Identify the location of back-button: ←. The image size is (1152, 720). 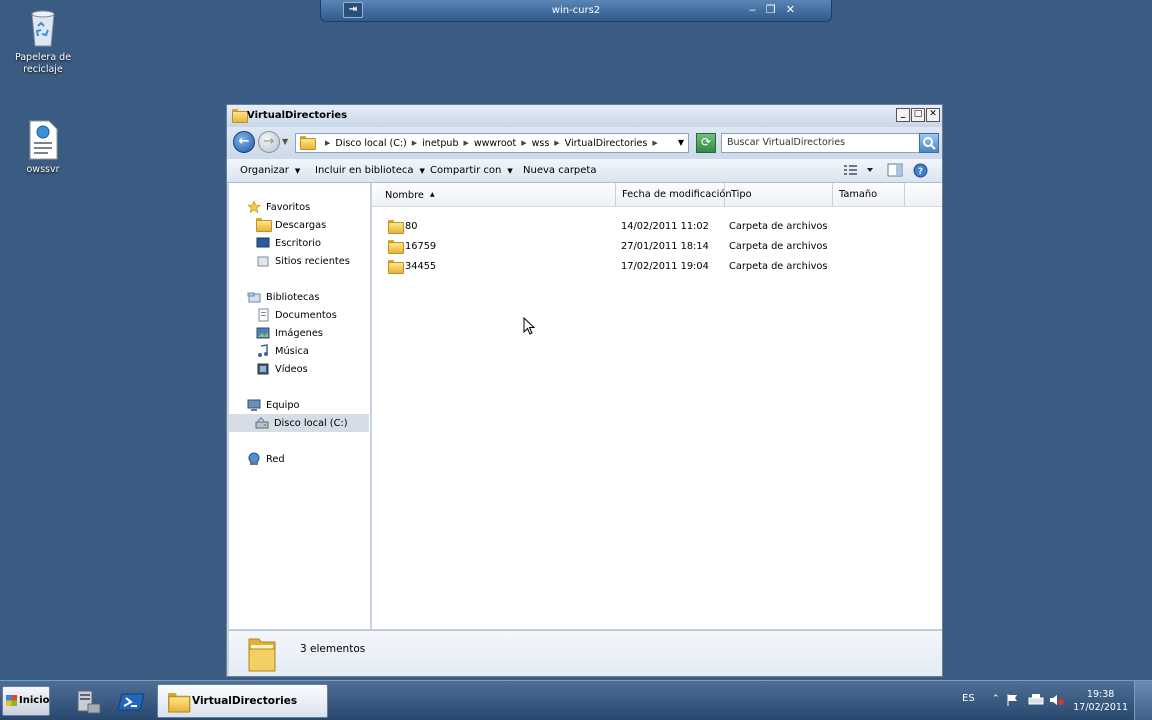
(244, 142).